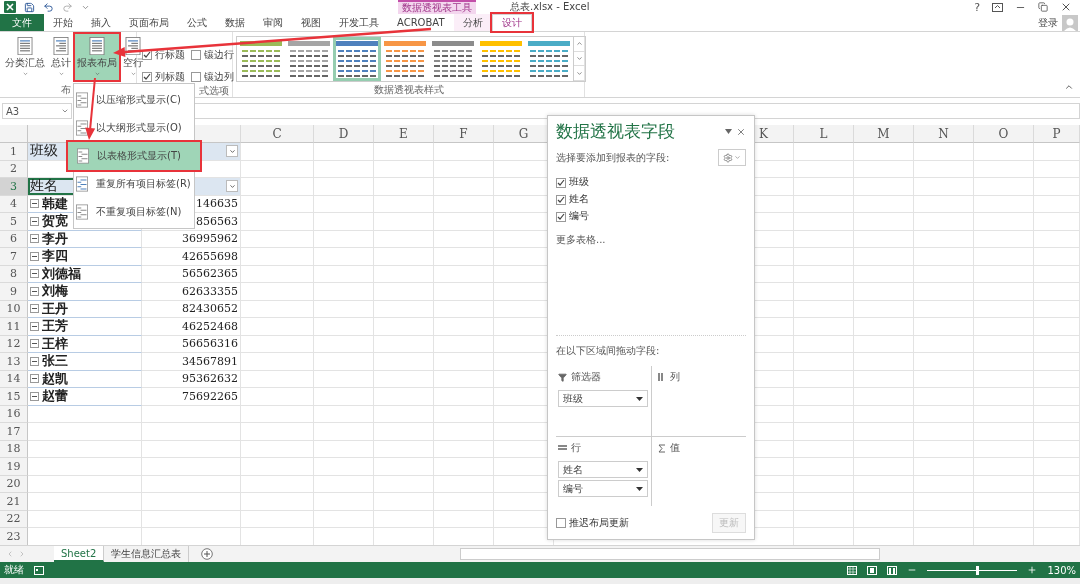 The image size is (1080, 584). Describe the element at coordinates (14, 570) in the screenshot. I see `status-text: 就绪` at that location.